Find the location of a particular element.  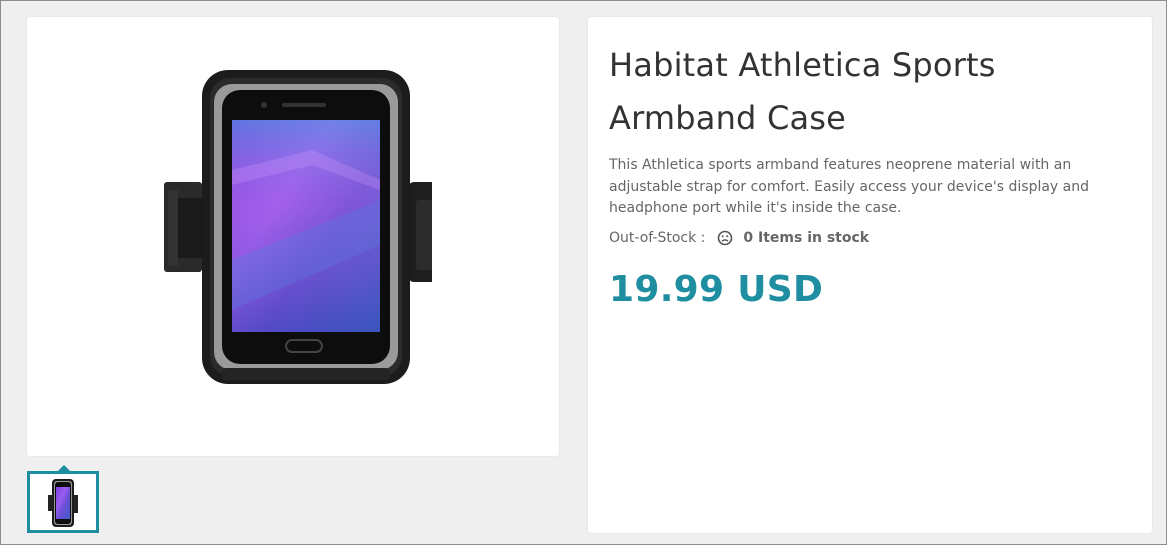

thumbnail-image is located at coordinates (63, 503).